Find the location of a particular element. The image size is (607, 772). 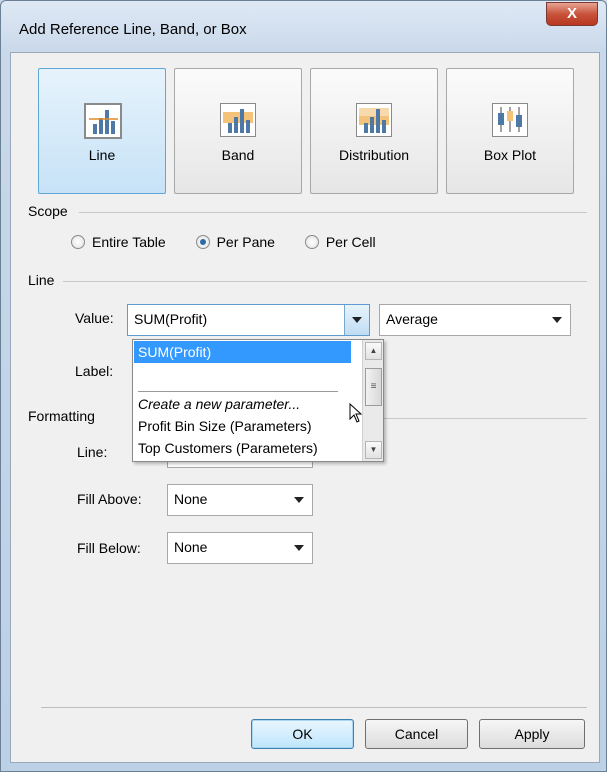

fill-below-label: Fill Below: is located at coordinates (109, 548).